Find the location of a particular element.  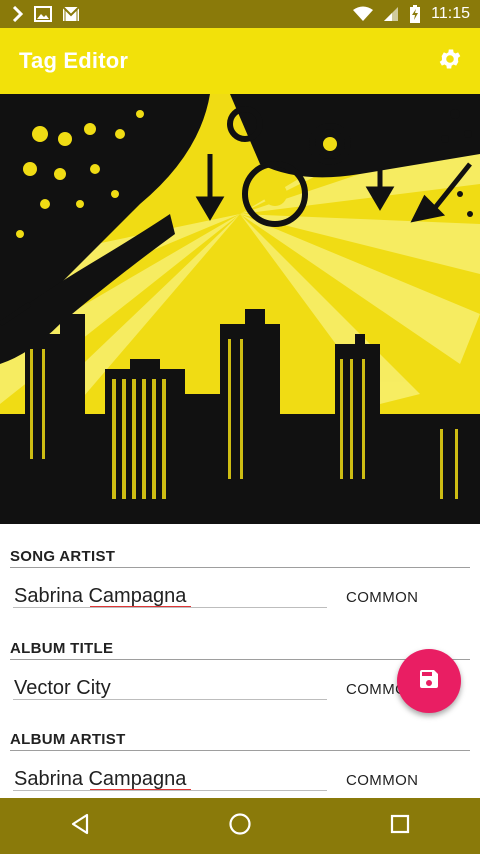

back-icon is located at coordinates (80, 826).